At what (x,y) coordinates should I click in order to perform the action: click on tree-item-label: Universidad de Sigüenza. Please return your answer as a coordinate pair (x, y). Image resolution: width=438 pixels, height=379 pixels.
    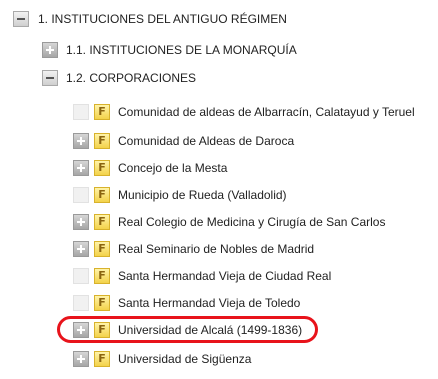
    Looking at the image, I should click on (184, 359).